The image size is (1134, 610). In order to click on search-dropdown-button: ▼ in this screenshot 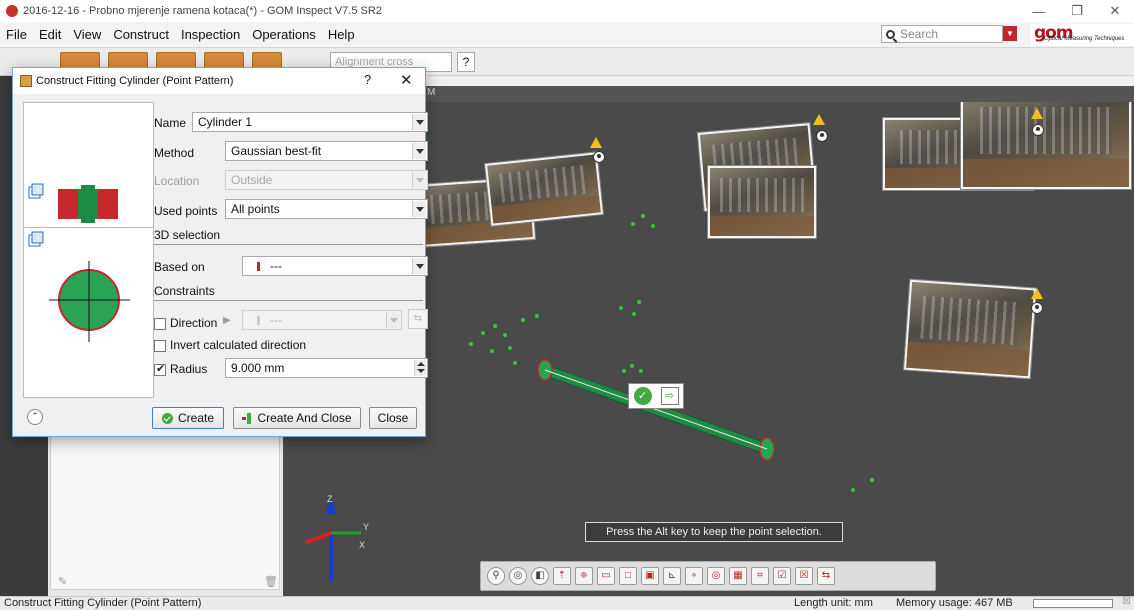, I will do `click(1010, 33)`.